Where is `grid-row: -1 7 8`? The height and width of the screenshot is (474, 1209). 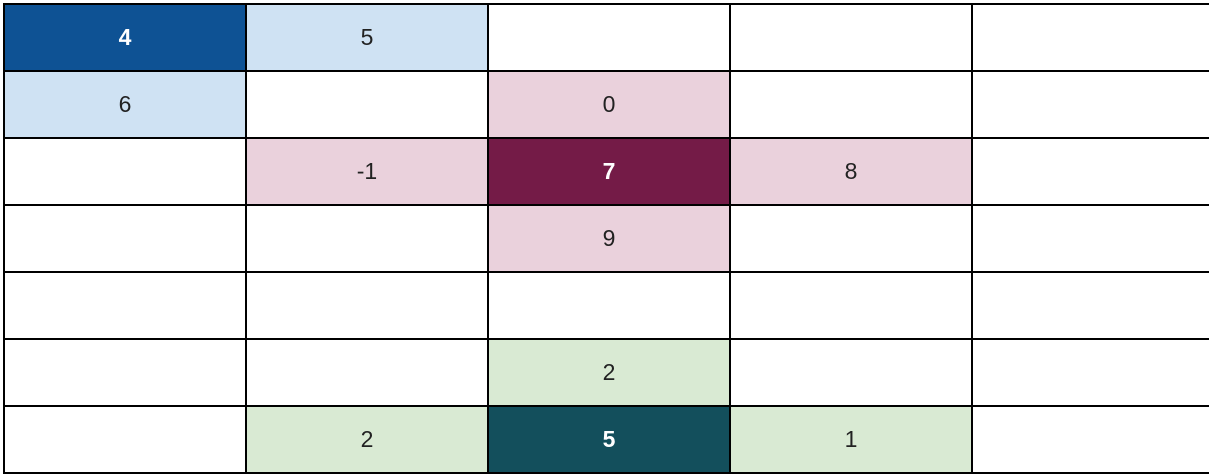
grid-row: -1 7 8 is located at coordinates (606, 171).